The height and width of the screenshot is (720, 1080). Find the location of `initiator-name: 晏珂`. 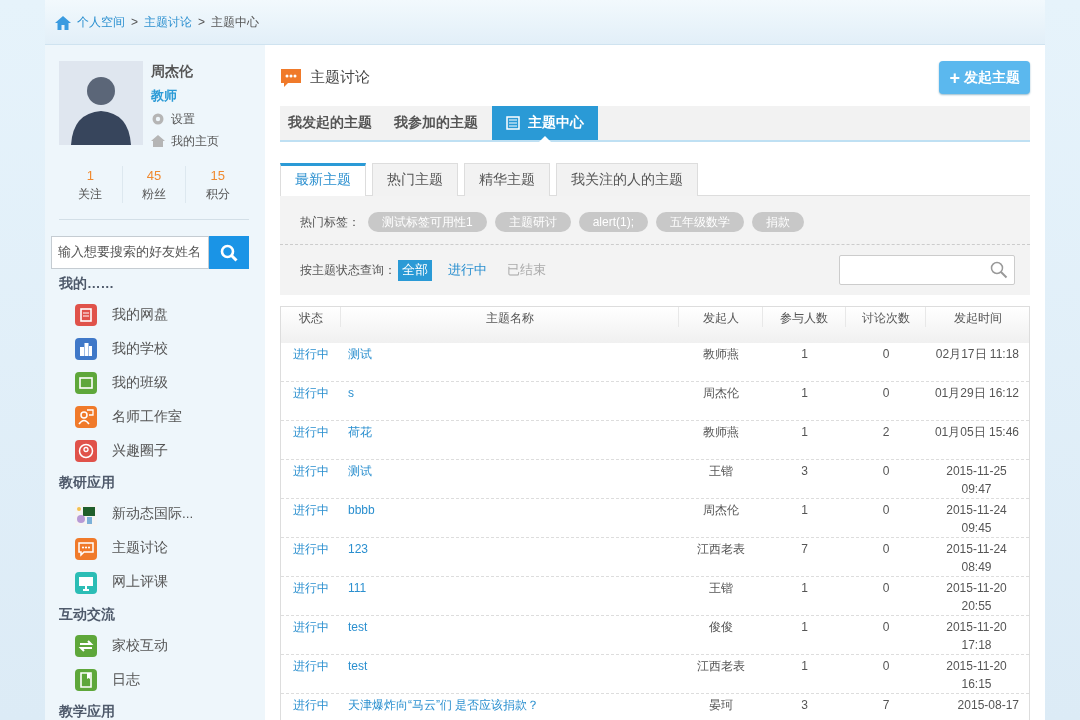

initiator-name: 晏珂 is located at coordinates (721, 705).